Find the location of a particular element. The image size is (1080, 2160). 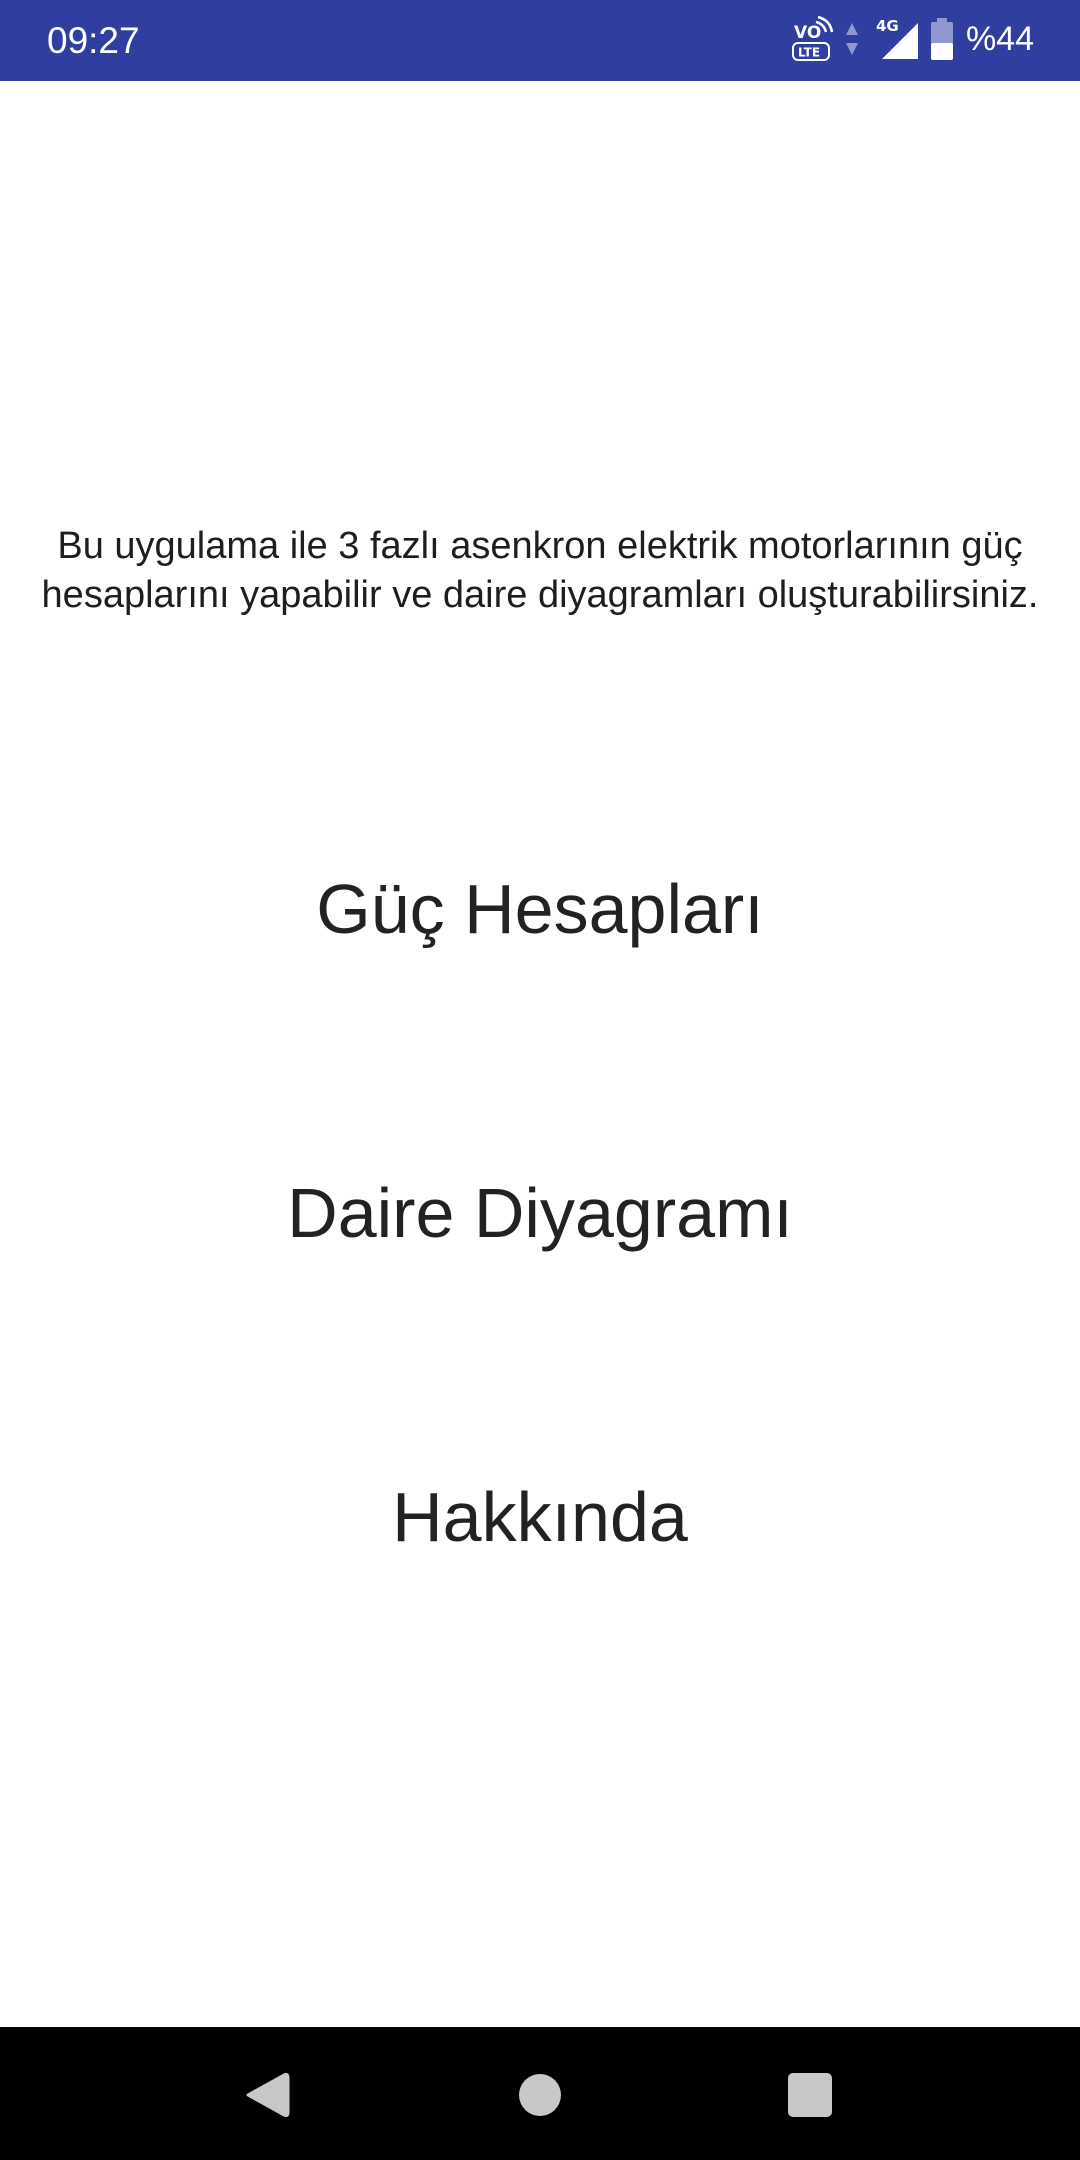

recent-apps-button is located at coordinates (810, 2095).